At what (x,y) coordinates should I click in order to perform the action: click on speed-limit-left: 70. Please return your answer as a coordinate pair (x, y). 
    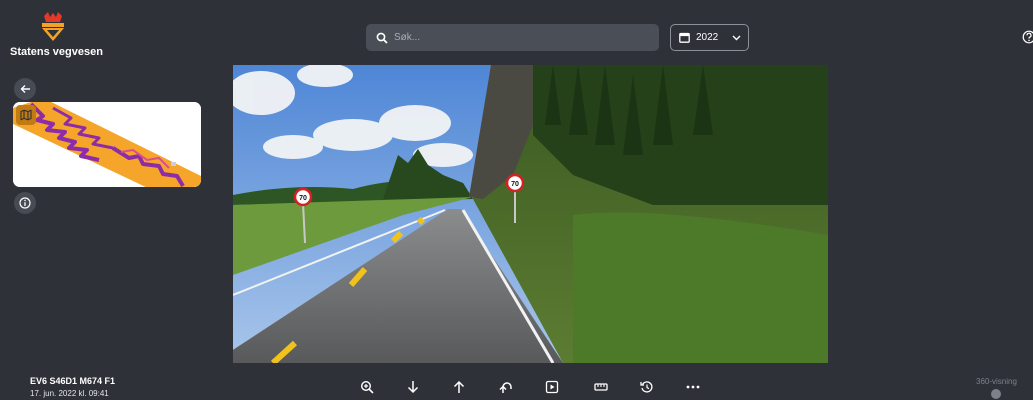
    Looking at the image, I should click on (303, 198).